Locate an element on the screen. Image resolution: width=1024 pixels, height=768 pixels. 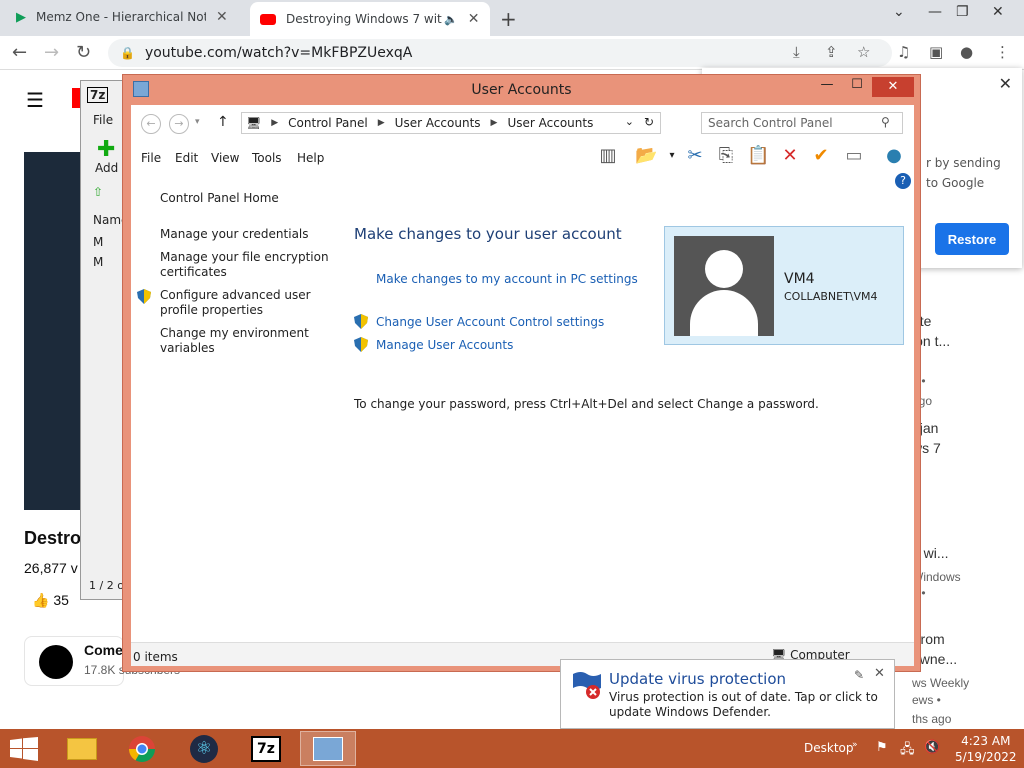
cut-icon: ✂ is located at coordinates (695, 156).